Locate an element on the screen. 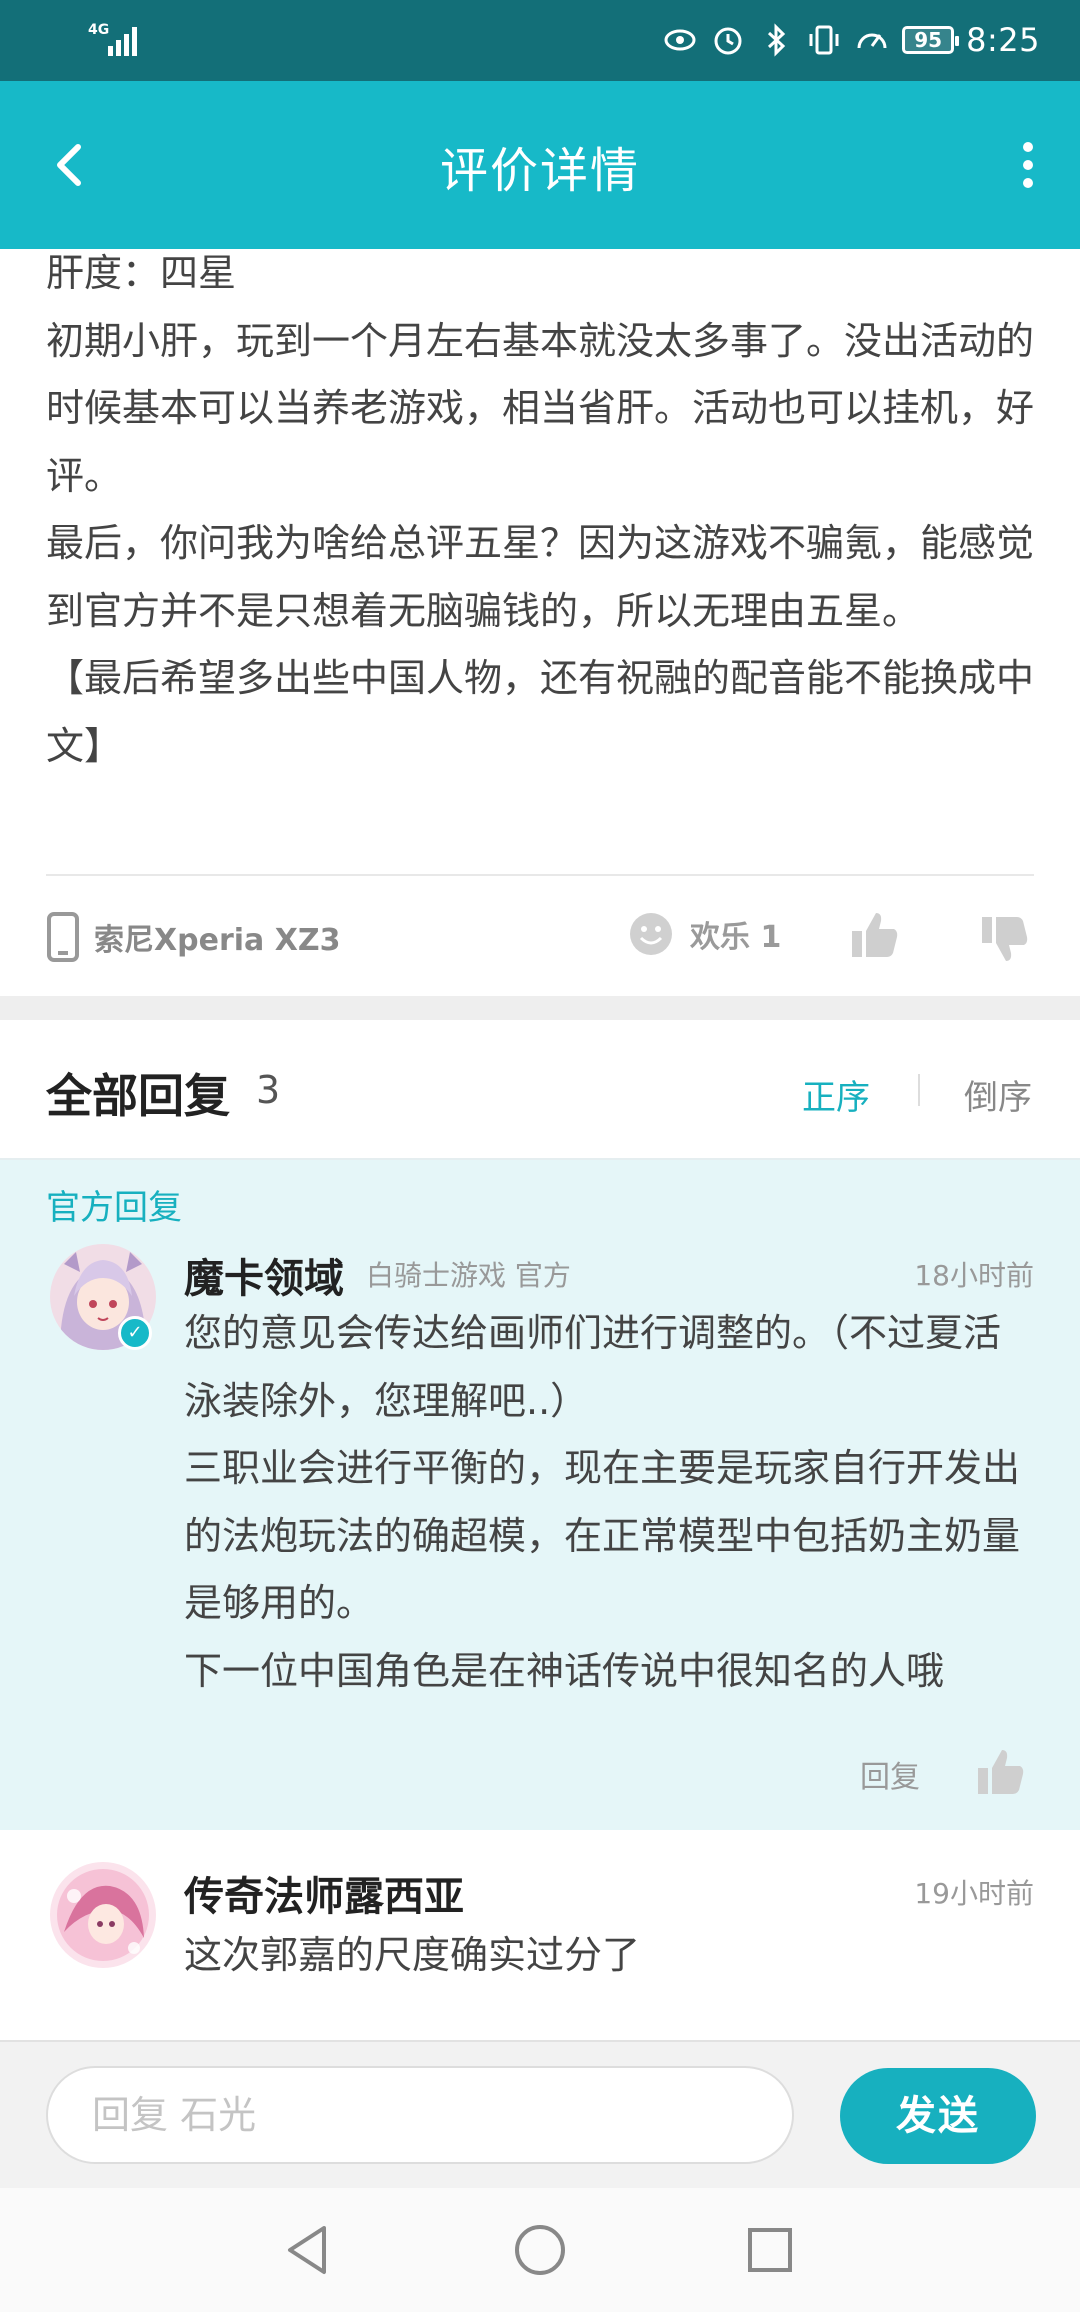  reply-body: 这次郭嘉的尺度确实过分了 is located at coordinates (412, 1955).